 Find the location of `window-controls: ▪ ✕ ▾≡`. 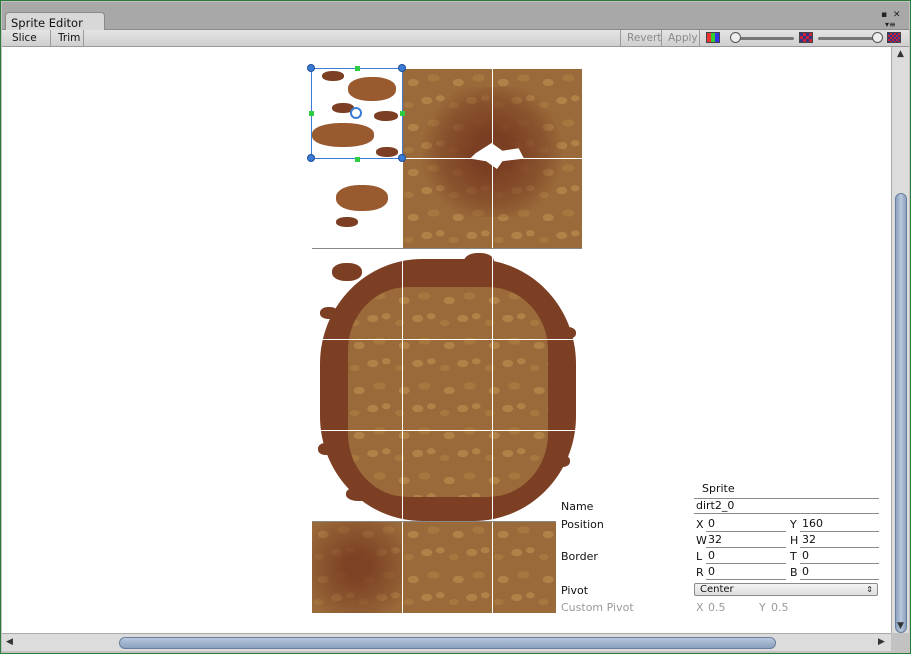

window-controls: ▪ ✕ ▾≡ is located at coordinates (886, 18).